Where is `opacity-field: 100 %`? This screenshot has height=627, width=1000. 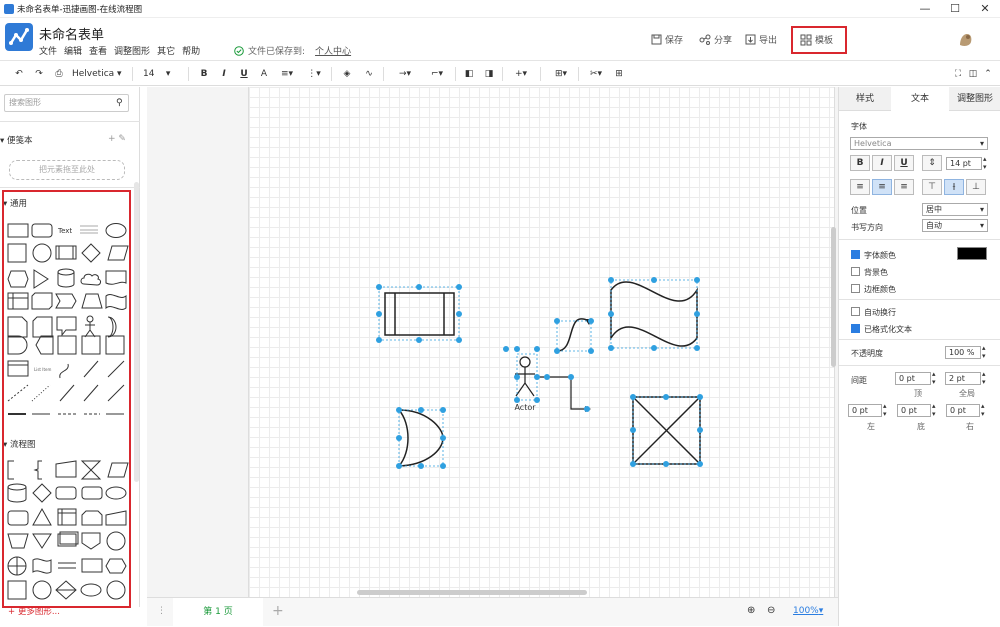 opacity-field: 100 % is located at coordinates (963, 352).